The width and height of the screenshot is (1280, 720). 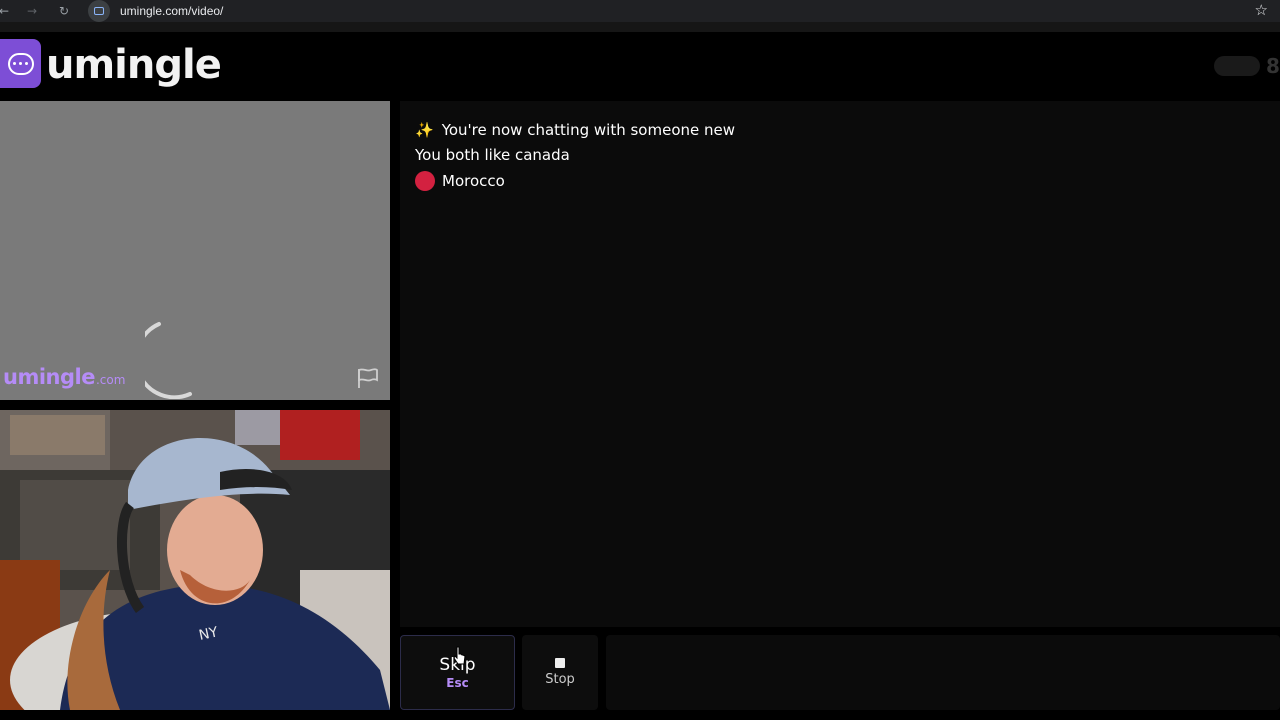 I want to click on skip-shortcut-label: Esc, so click(x=457, y=682).